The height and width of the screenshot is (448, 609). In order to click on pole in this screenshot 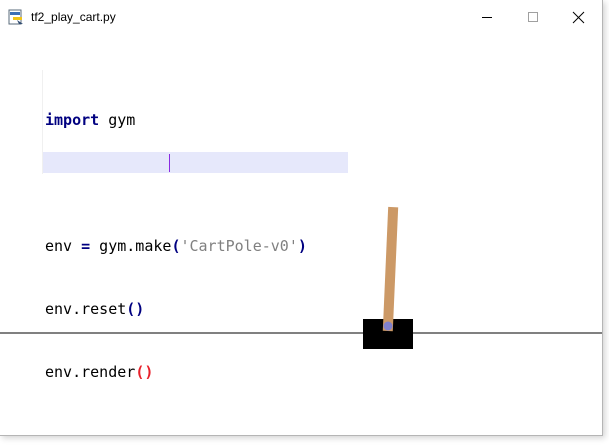, I will do `click(390, 269)`.